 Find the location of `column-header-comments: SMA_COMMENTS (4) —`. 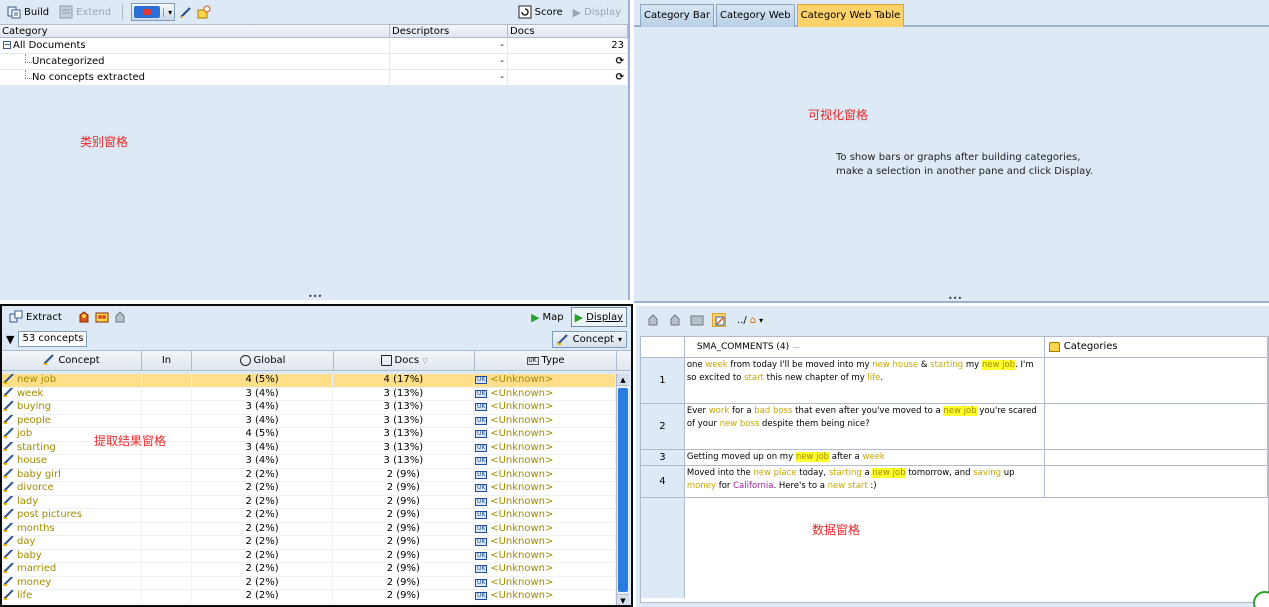

column-header-comments: SMA_COMMENTS (4) — is located at coordinates (865, 347).